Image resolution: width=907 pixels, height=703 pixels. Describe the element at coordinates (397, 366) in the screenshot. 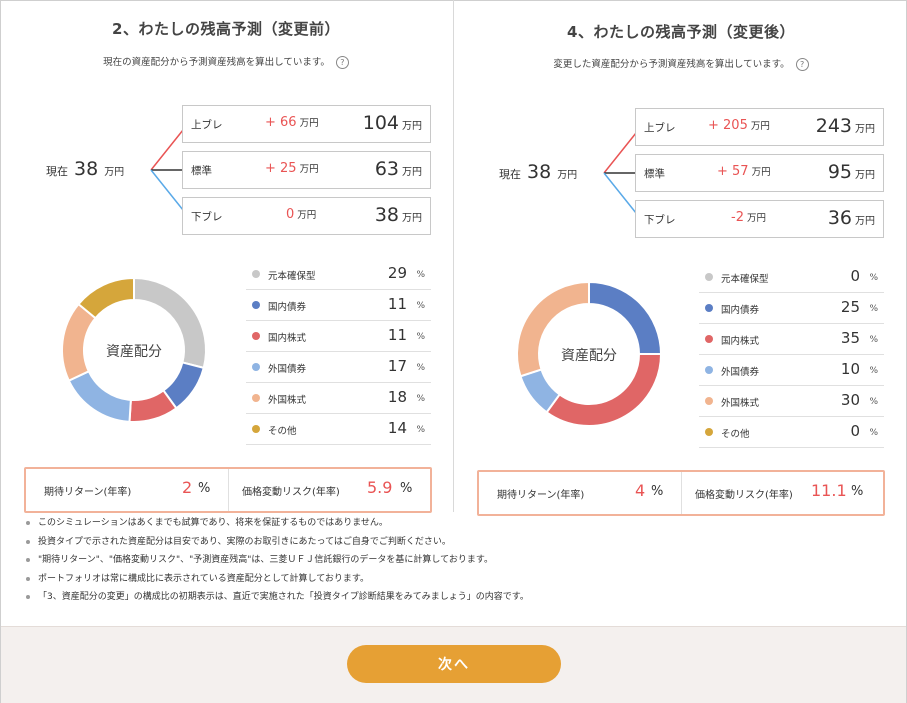

I see `allocation-value: 17` at that location.